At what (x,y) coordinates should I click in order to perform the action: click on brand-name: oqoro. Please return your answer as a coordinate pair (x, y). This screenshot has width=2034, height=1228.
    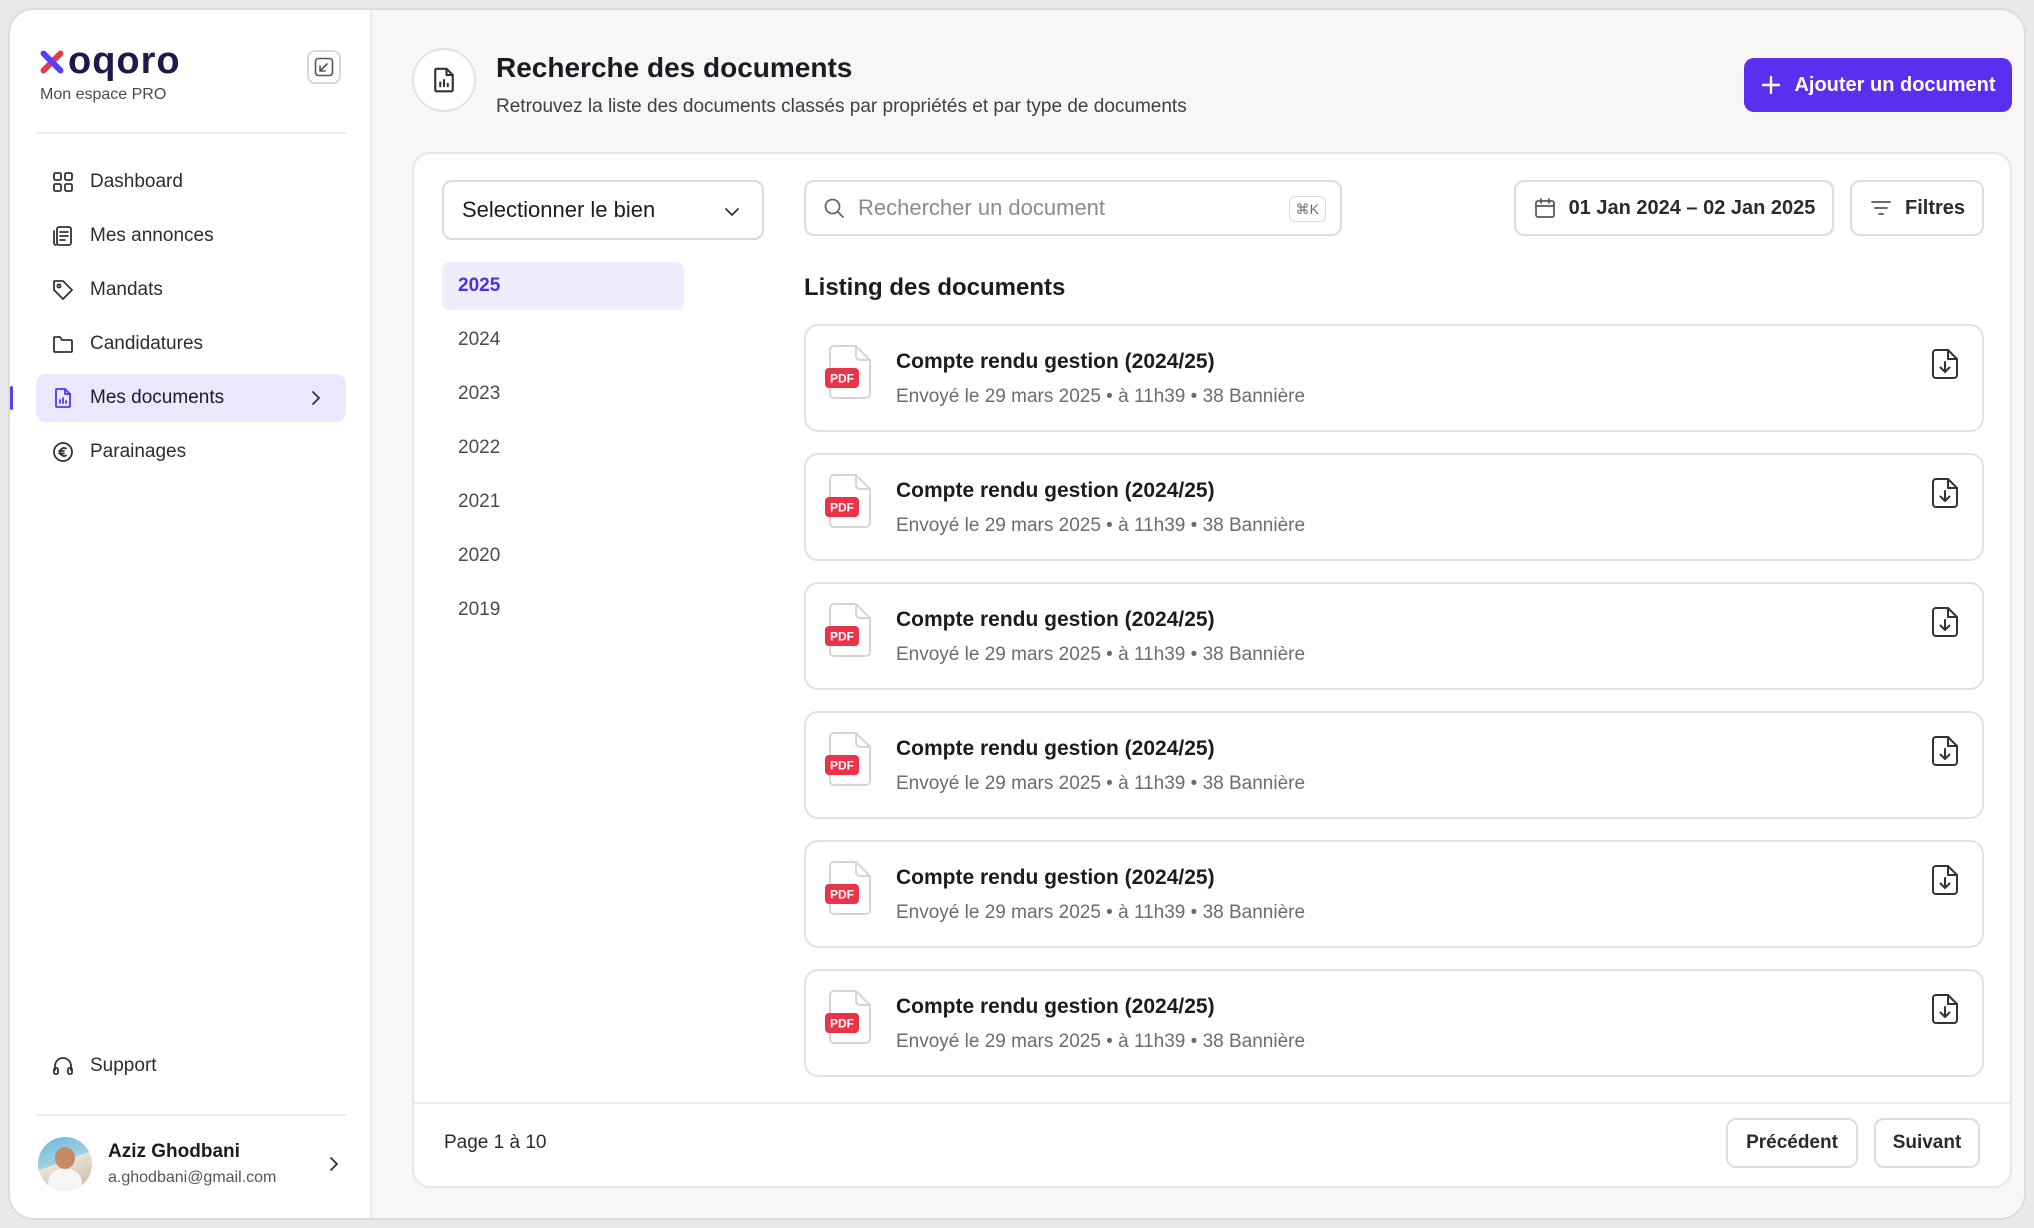
    Looking at the image, I should click on (124, 61).